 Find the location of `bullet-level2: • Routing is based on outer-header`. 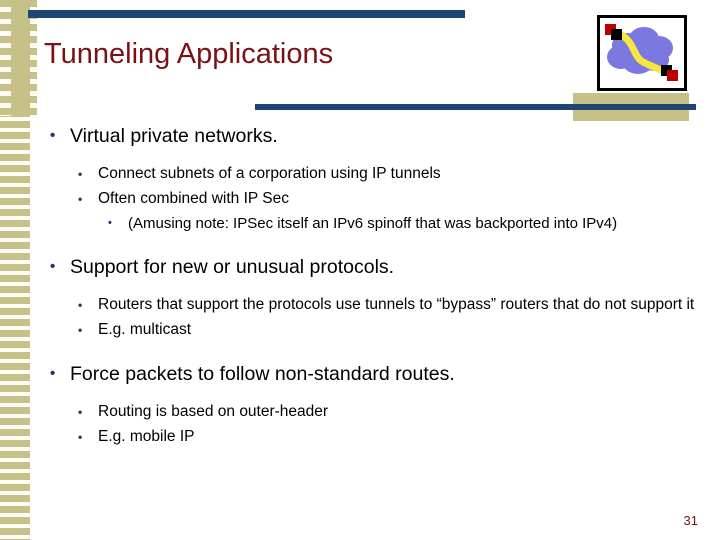

bullet-level2: • Routing is based on outer-header is located at coordinates (360, 412).